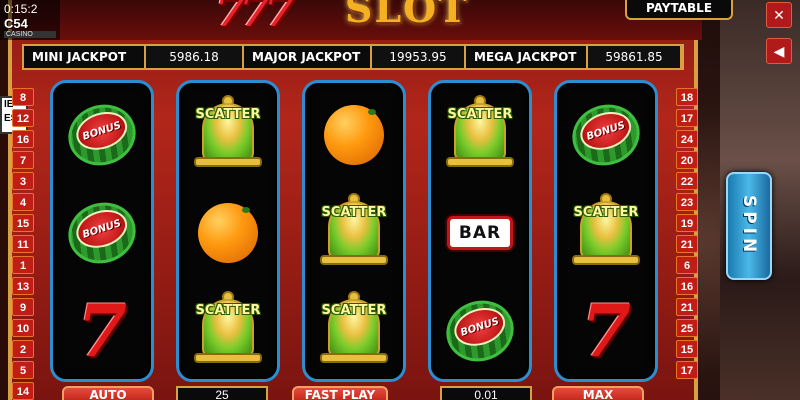 This screenshot has height=400, width=800. Describe the element at coordinates (486, 393) in the screenshot. I see `bet-field: 0.01` at that location.